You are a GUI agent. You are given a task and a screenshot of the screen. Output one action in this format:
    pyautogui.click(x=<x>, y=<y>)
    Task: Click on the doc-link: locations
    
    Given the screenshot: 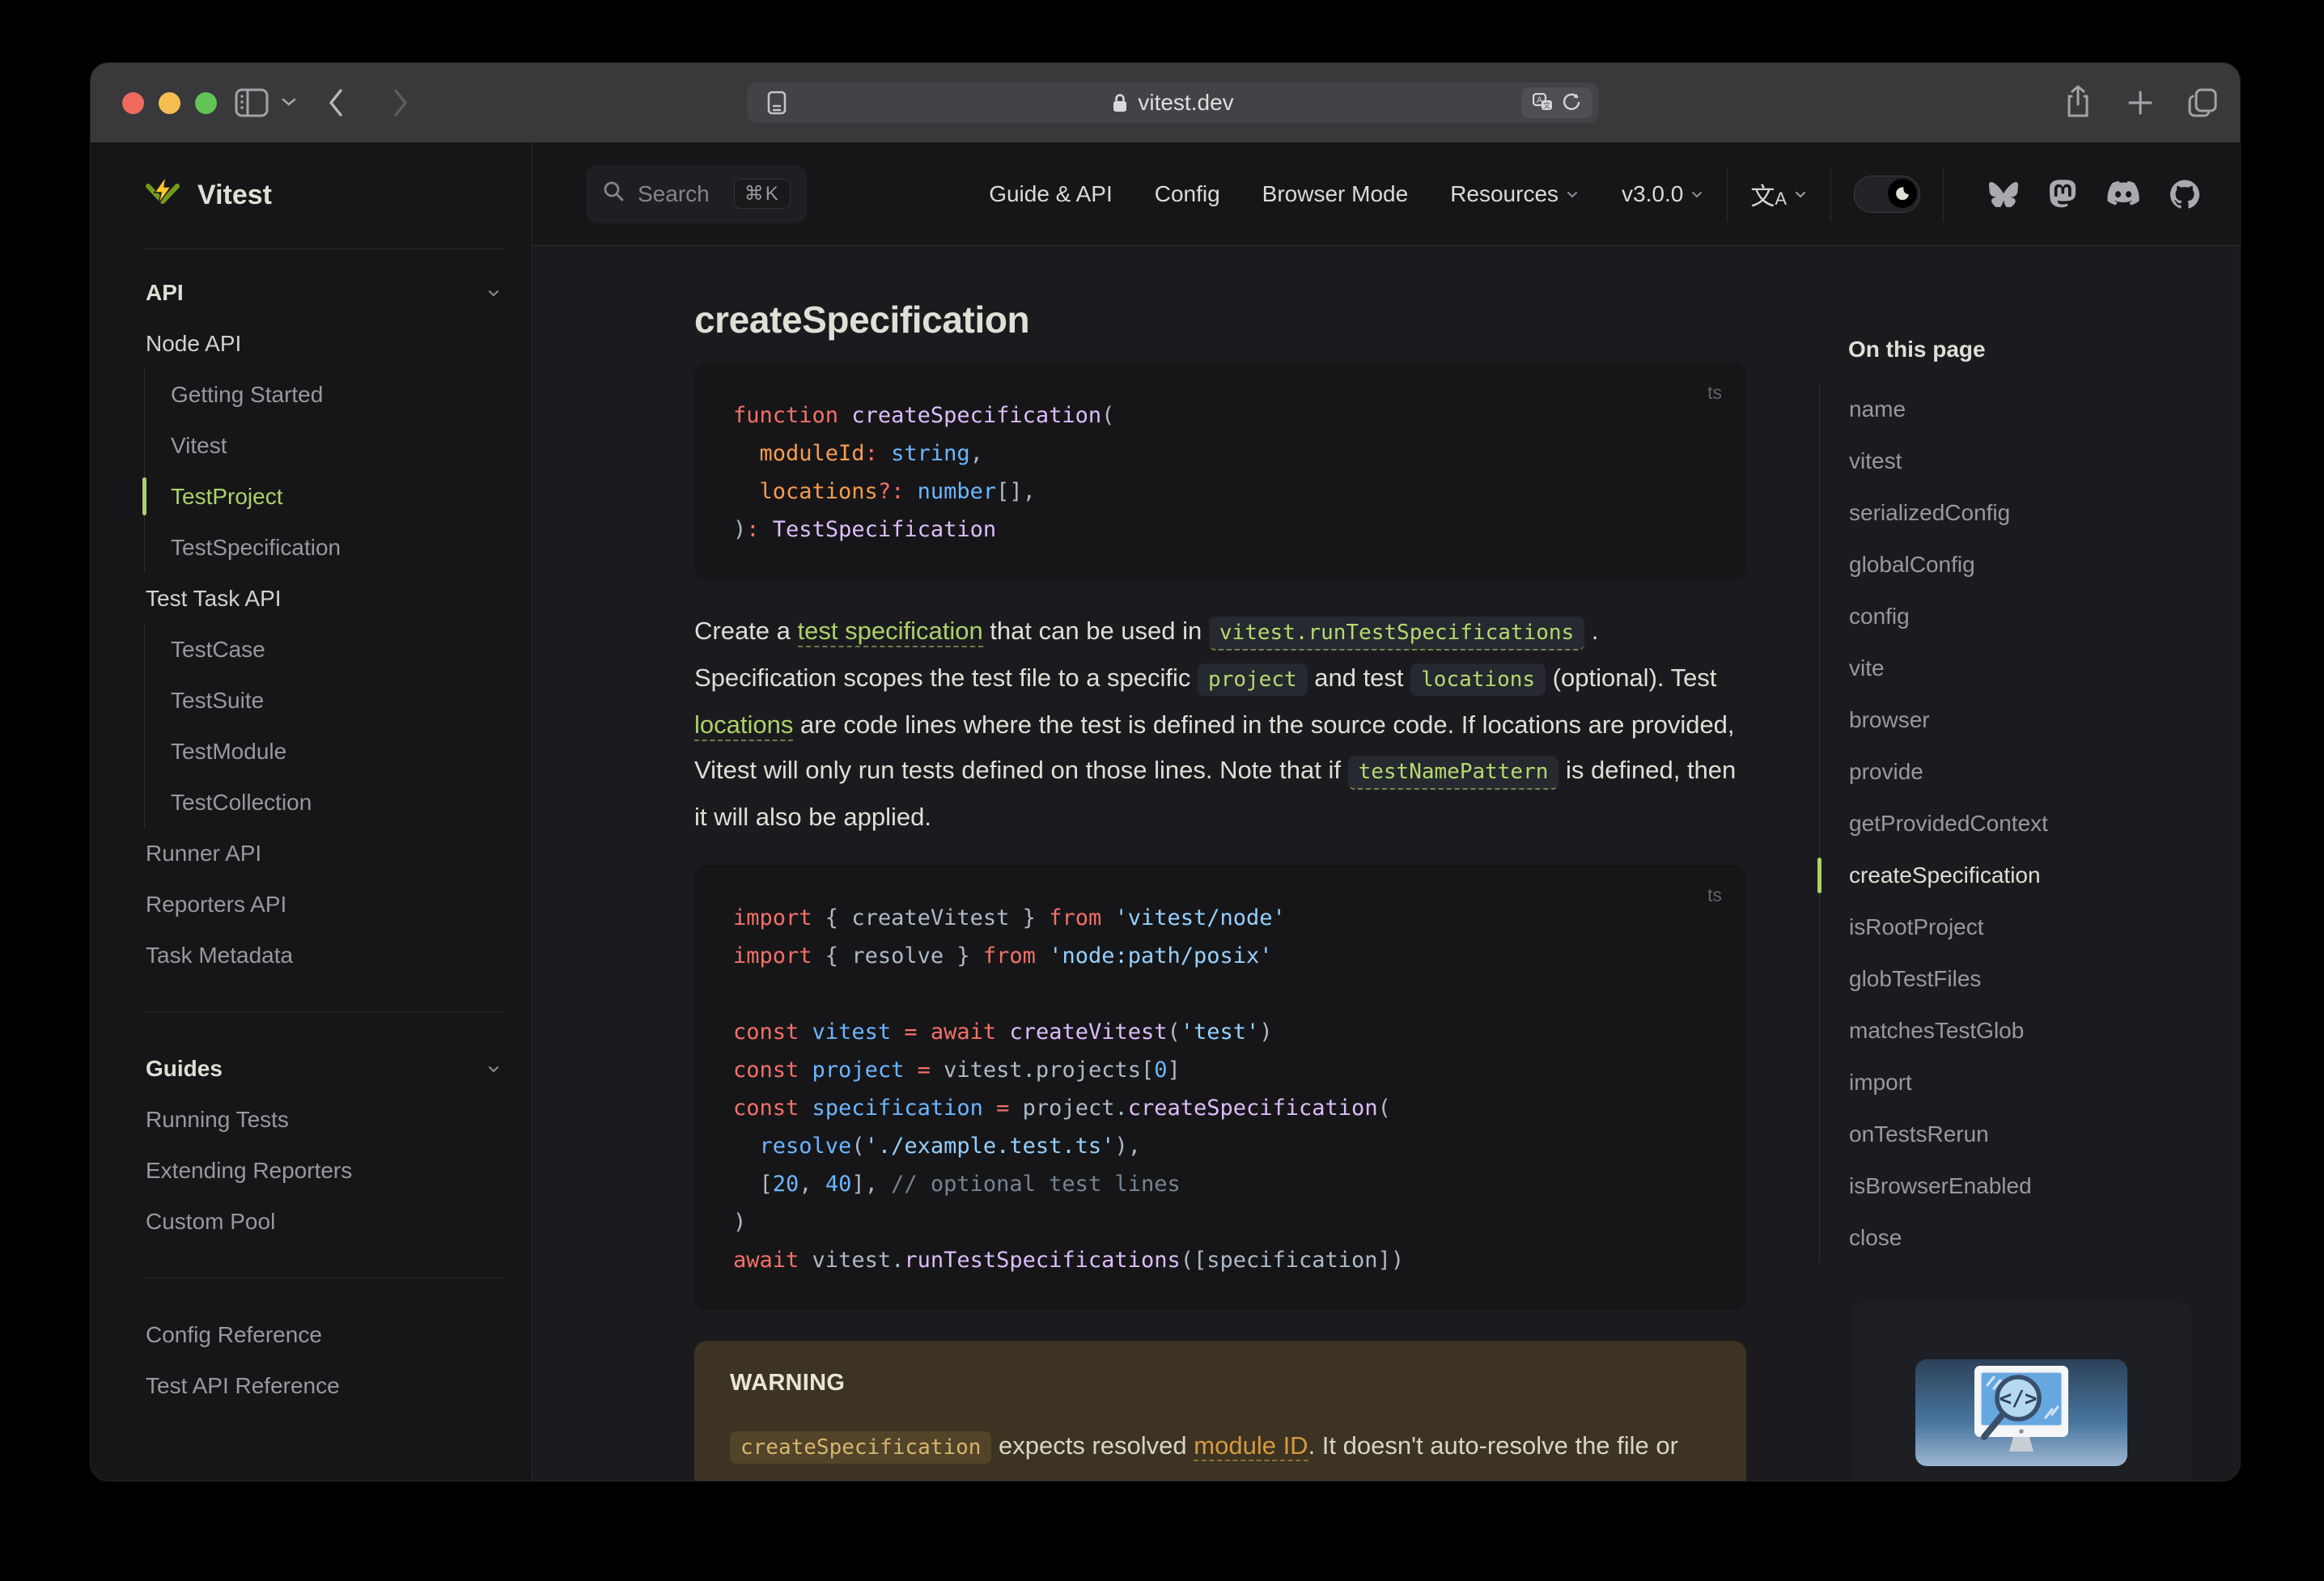 What is the action you would take?
    pyautogui.click(x=744, y=725)
    